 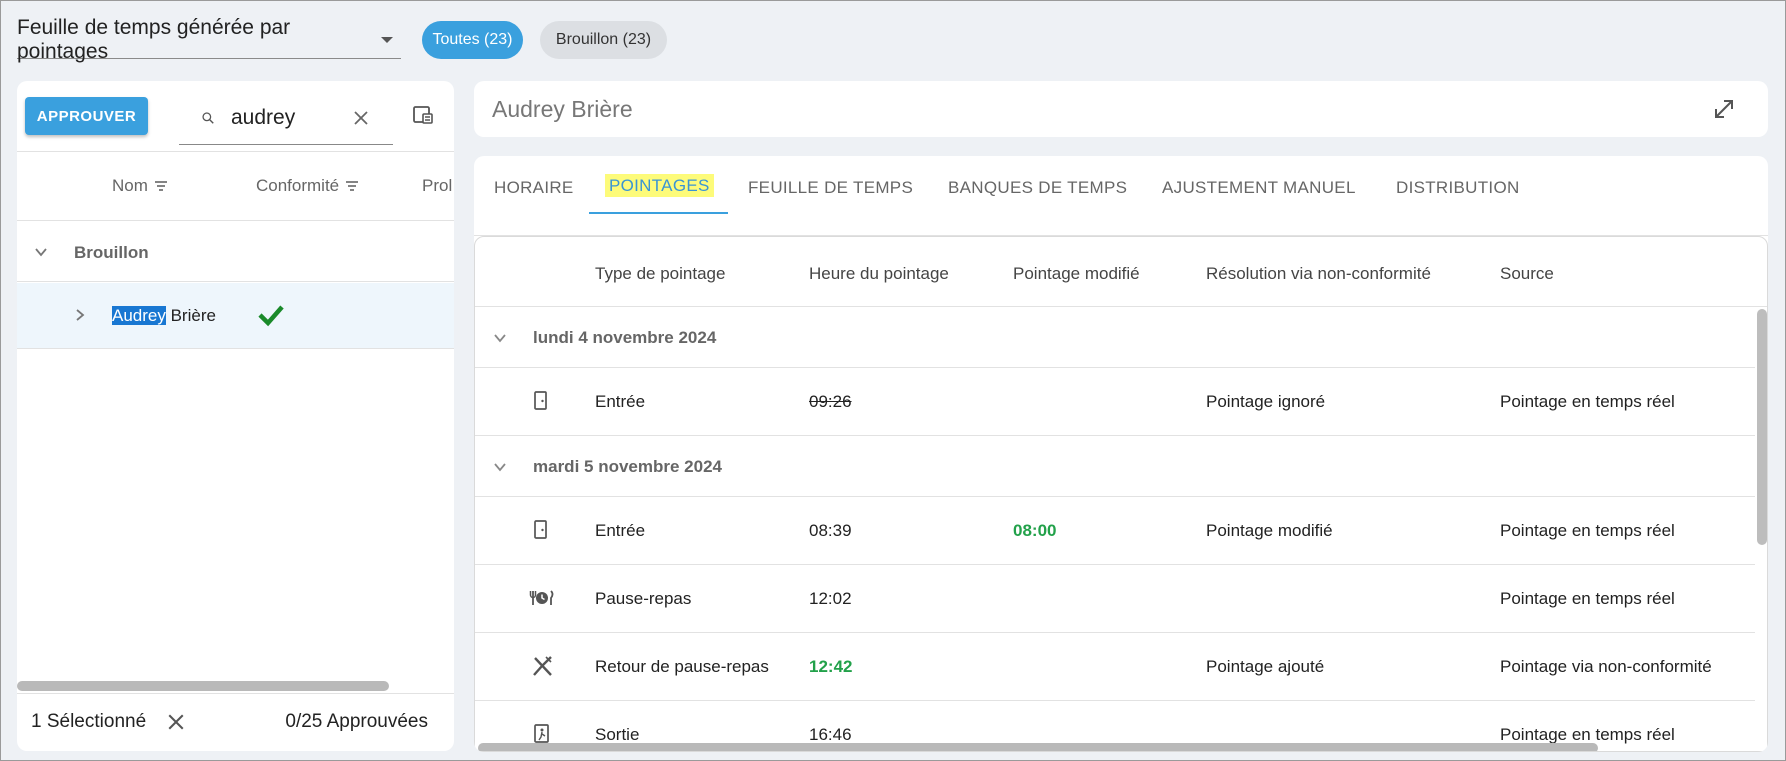 I want to click on list-footer: 1 Sélectionné 0/25 Approuvées, so click(x=235, y=722).